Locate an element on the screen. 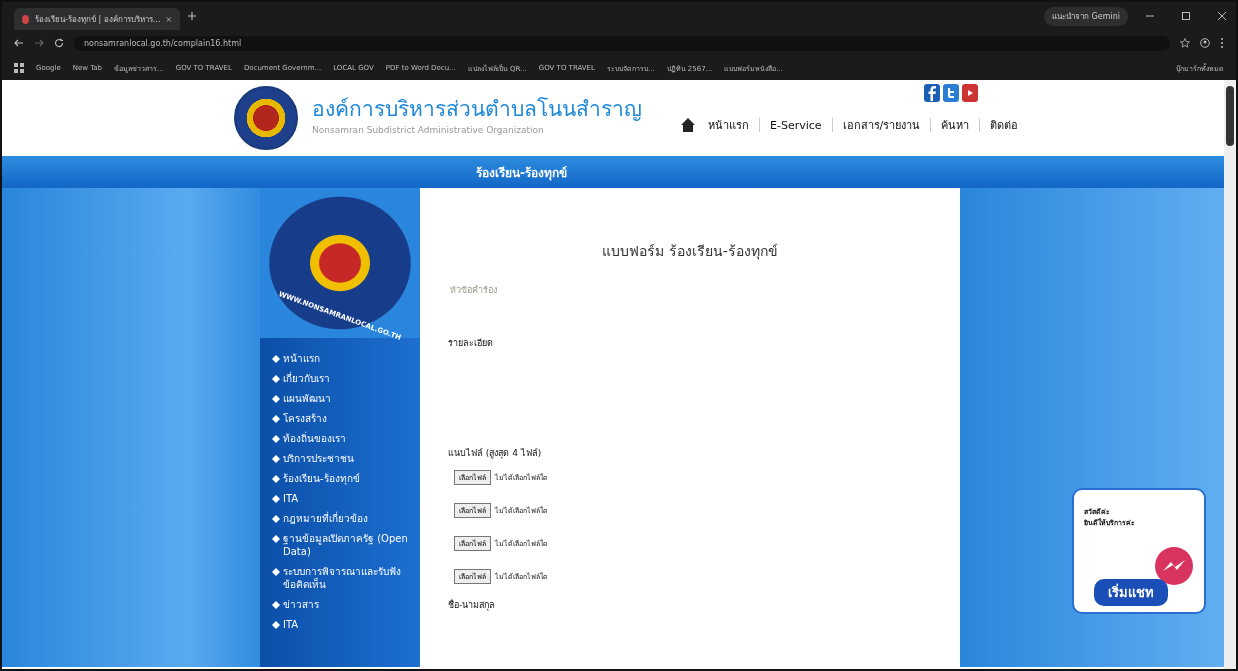  sidebar-link: แผนพัฒนา is located at coordinates (344, 398).